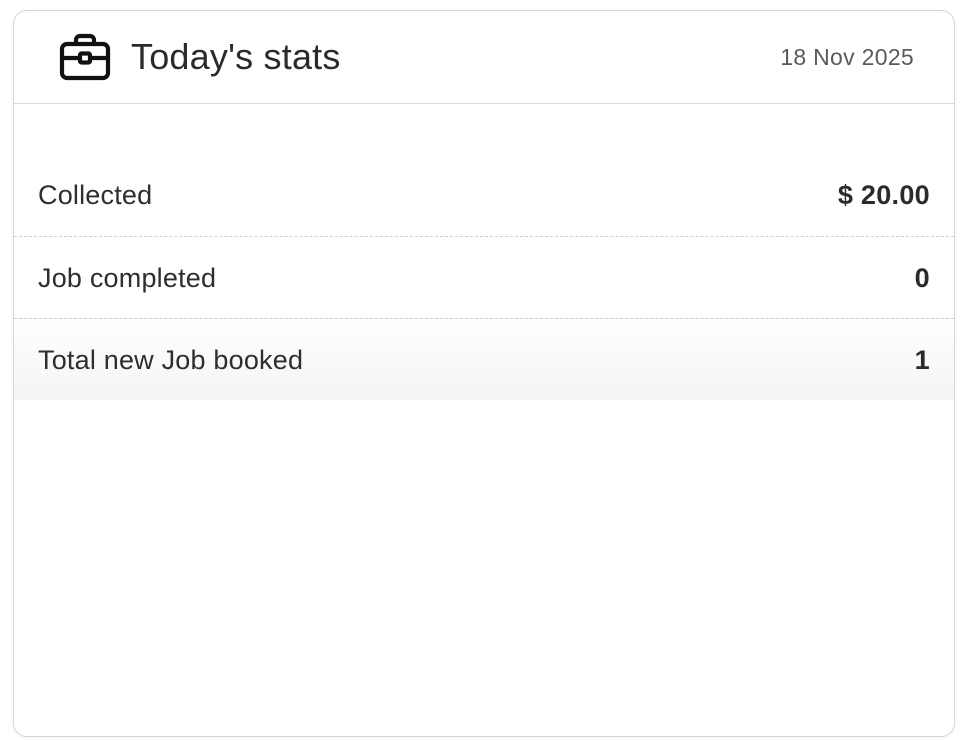 This screenshot has width=974, height=740. I want to click on card-header: Today's stats 18 Nov 2025, so click(484, 57).